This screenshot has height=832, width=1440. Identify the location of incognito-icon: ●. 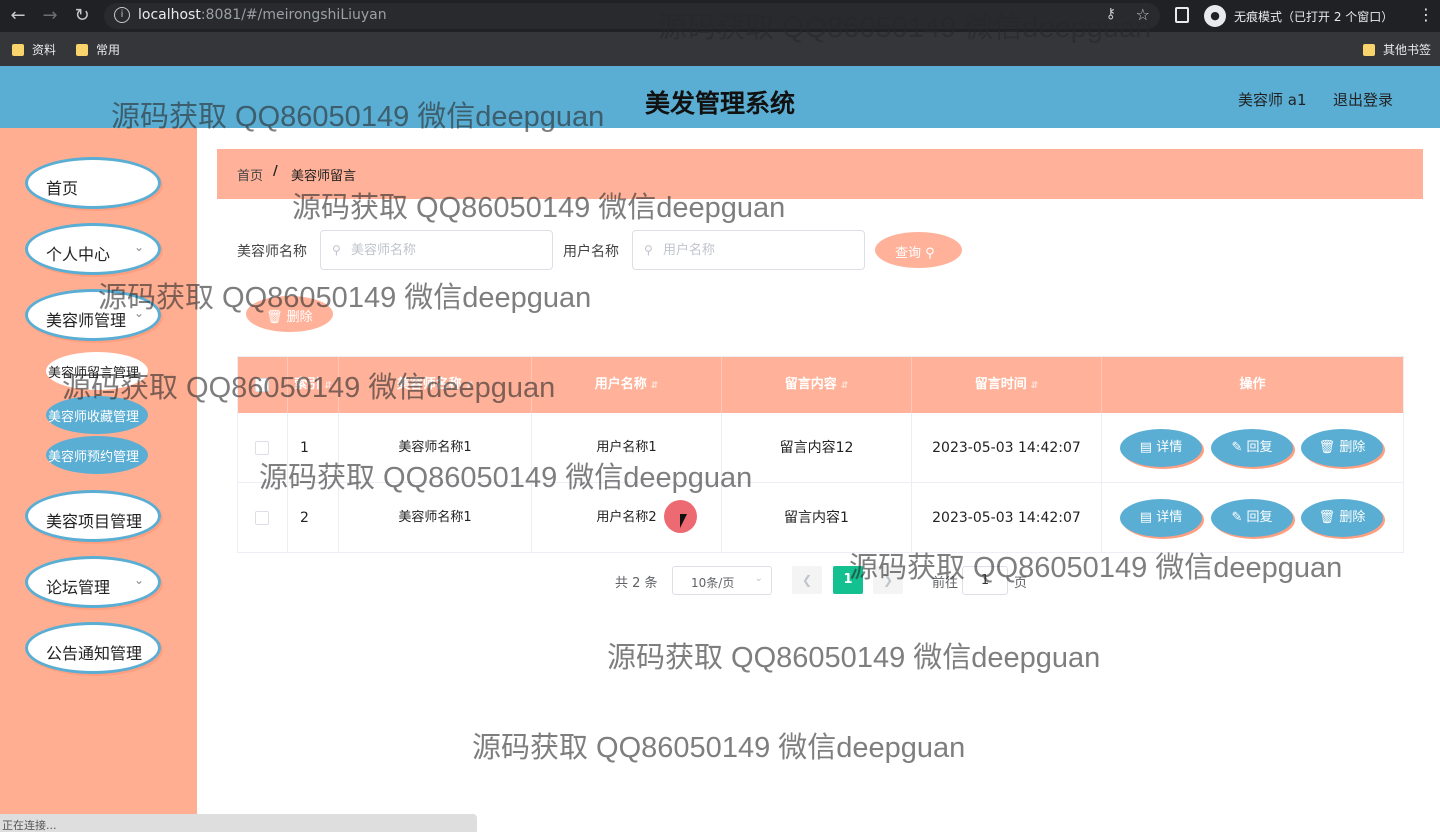
(1215, 16).